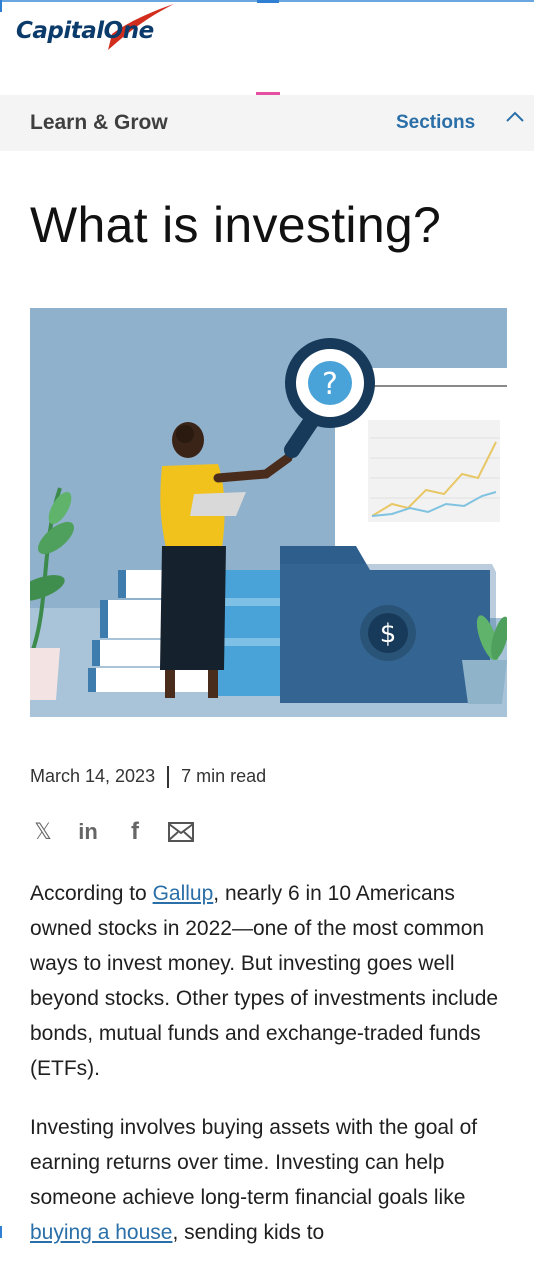 This screenshot has height=1274, width=534. What do you see at coordinates (135, 832) in the screenshot?
I see `facebook-icon: f` at bounding box center [135, 832].